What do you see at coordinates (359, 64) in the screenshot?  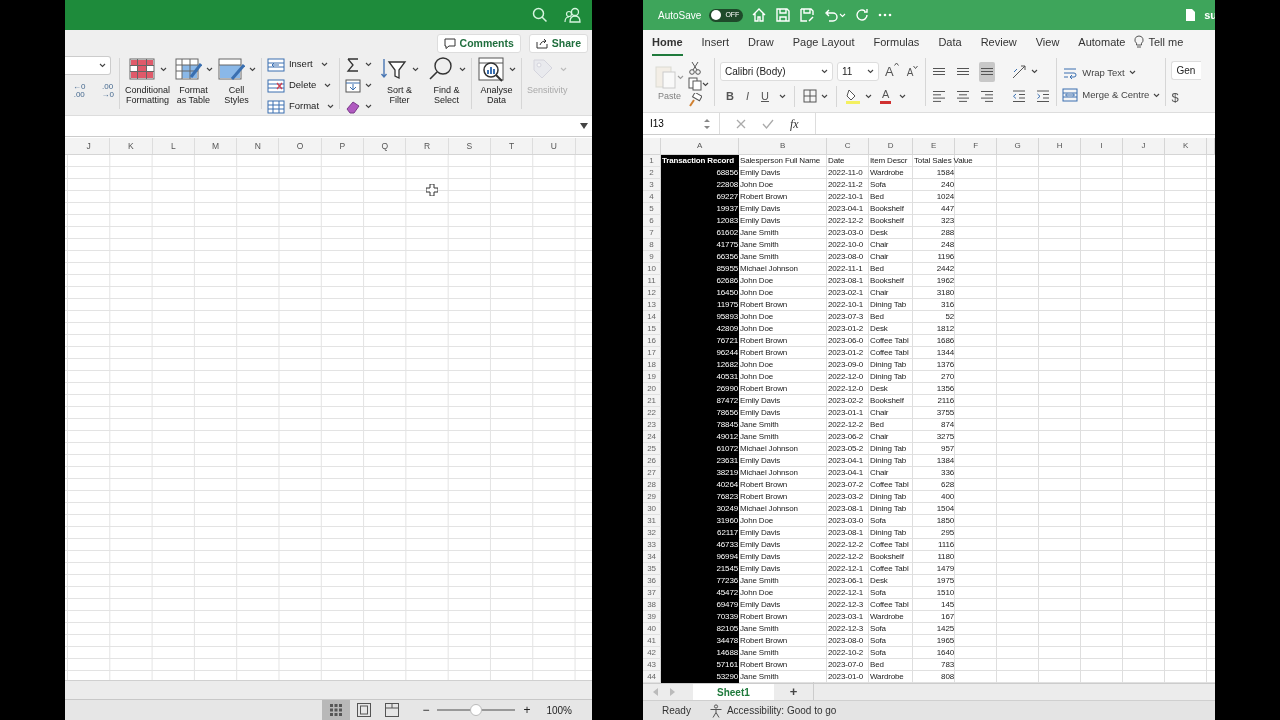 I see `autosum-button` at bounding box center [359, 64].